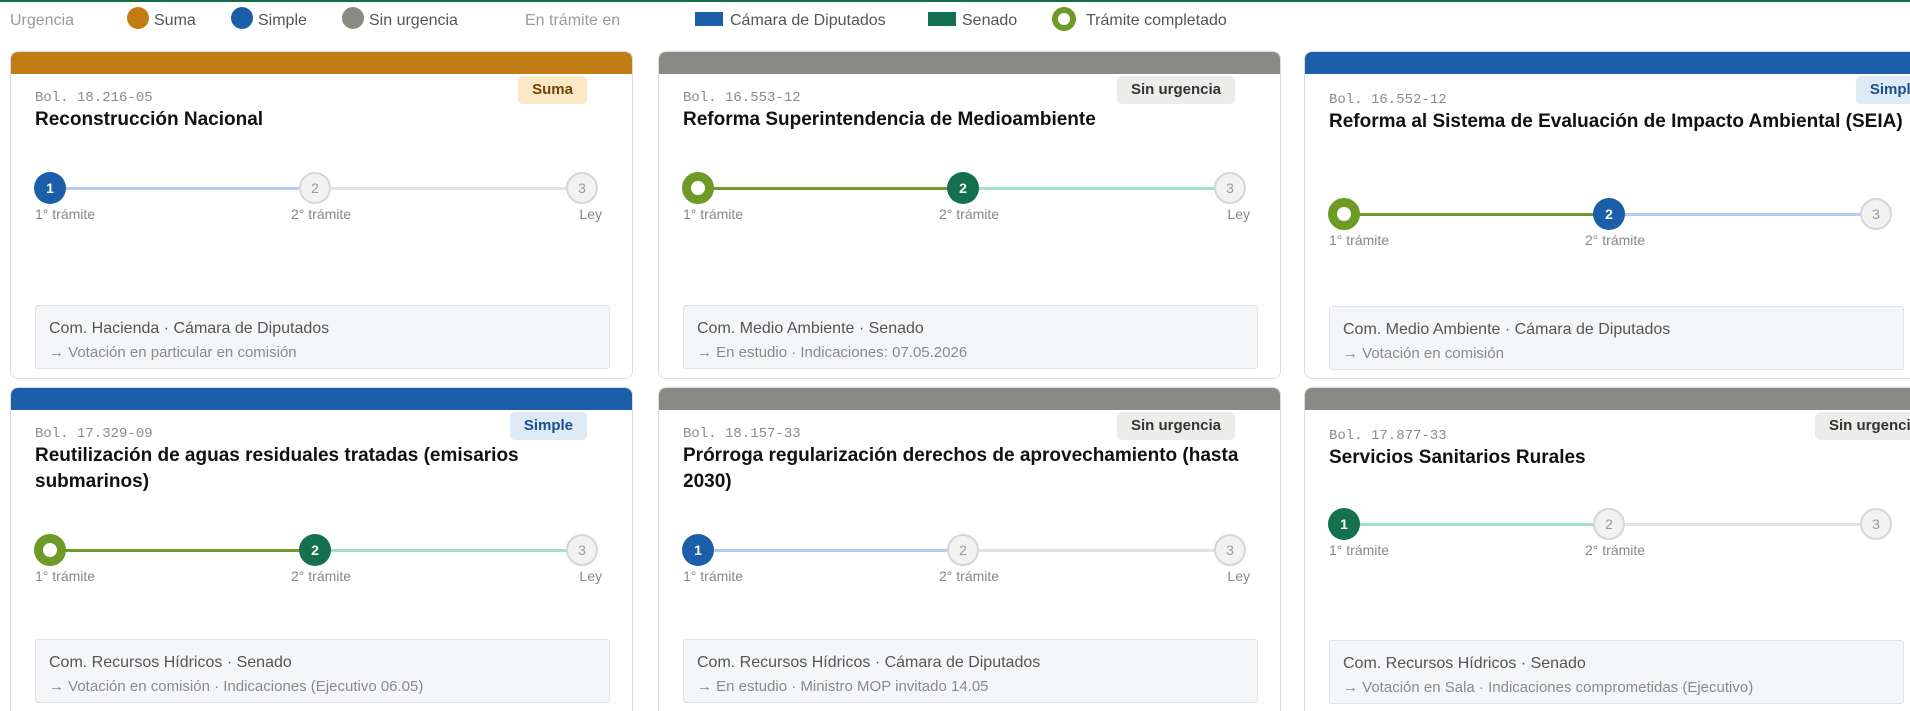 Image resolution: width=1910 pixels, height=711 pixels. Describe the element at coordinates (1064, 19) in the screenshot. I see `completado-ring-icon` at that location.